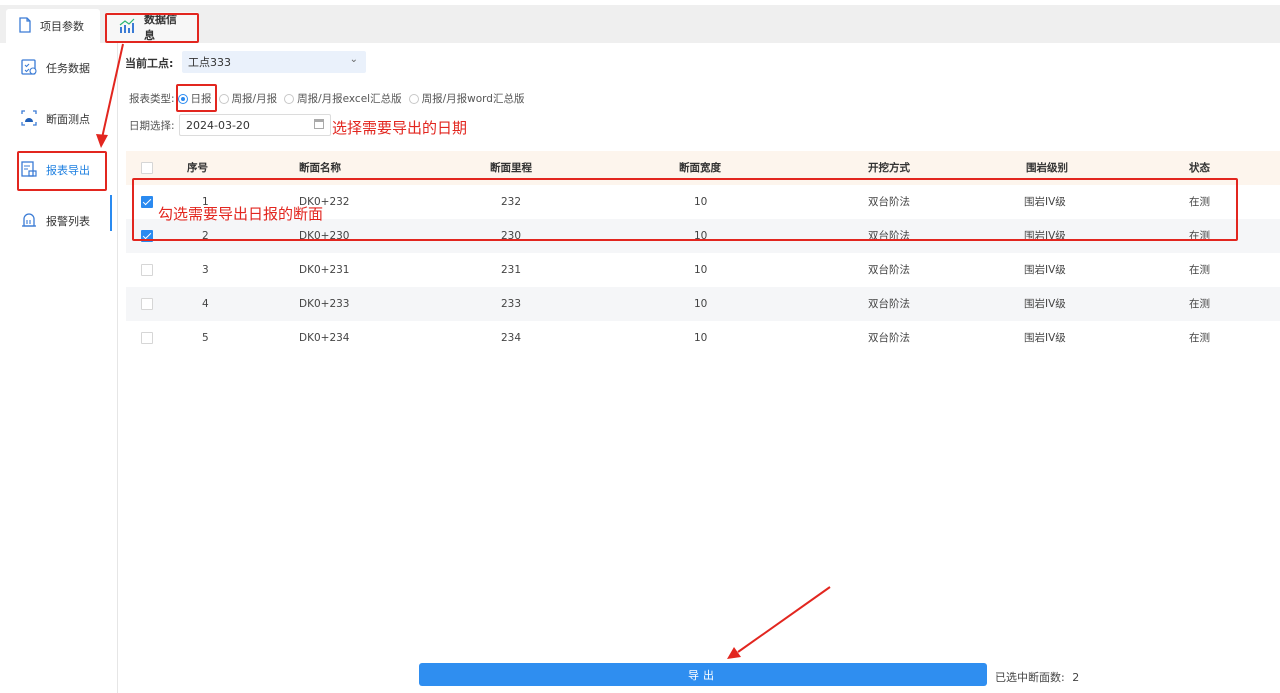 The image size is (1280, 693). Describe the element at coordinates (68, 170) in the screenshot. I see `sidebar-item-label: 报表导出` at that location.